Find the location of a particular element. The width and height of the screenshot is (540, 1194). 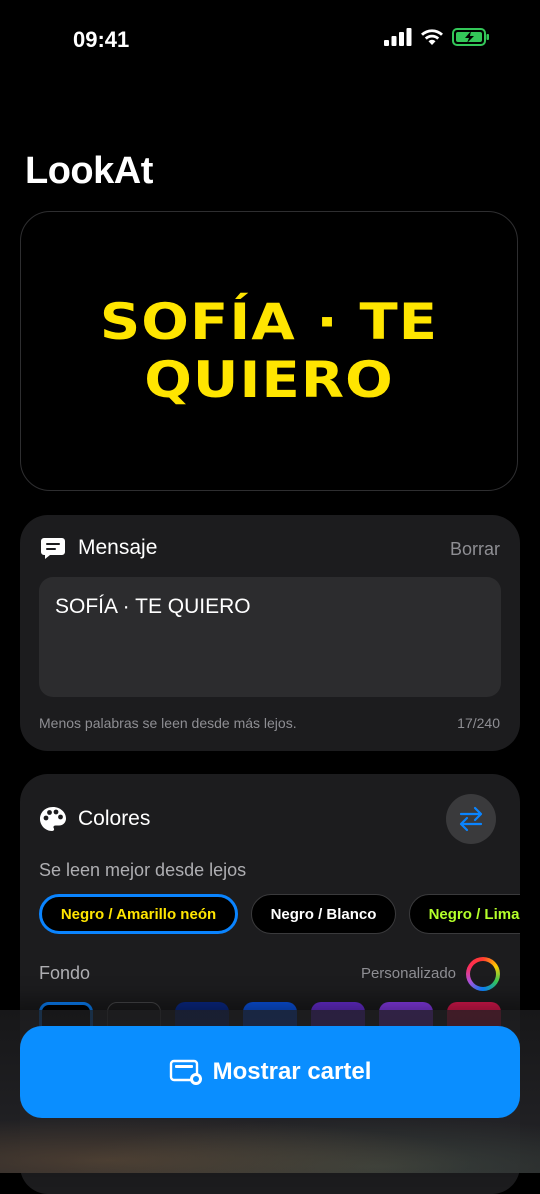

preset-black-lime: Negro / Lima is located at coordinates (464, 914).